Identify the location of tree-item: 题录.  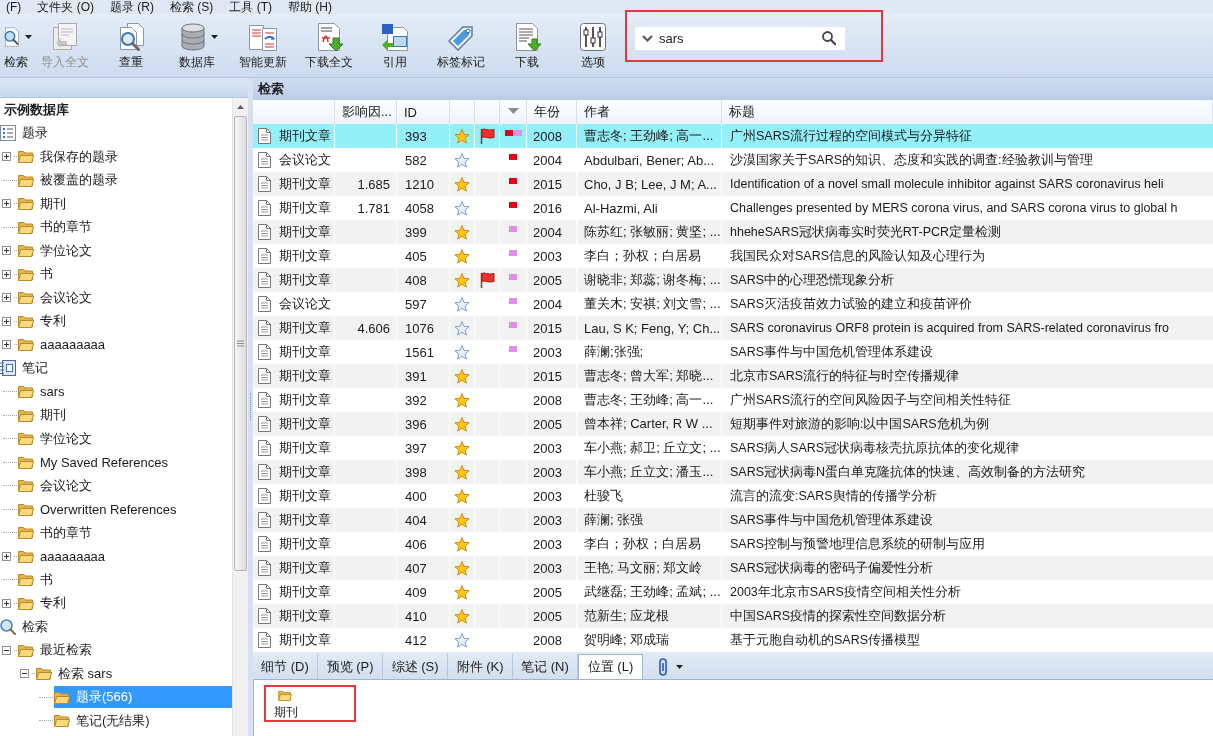
(27, 133).